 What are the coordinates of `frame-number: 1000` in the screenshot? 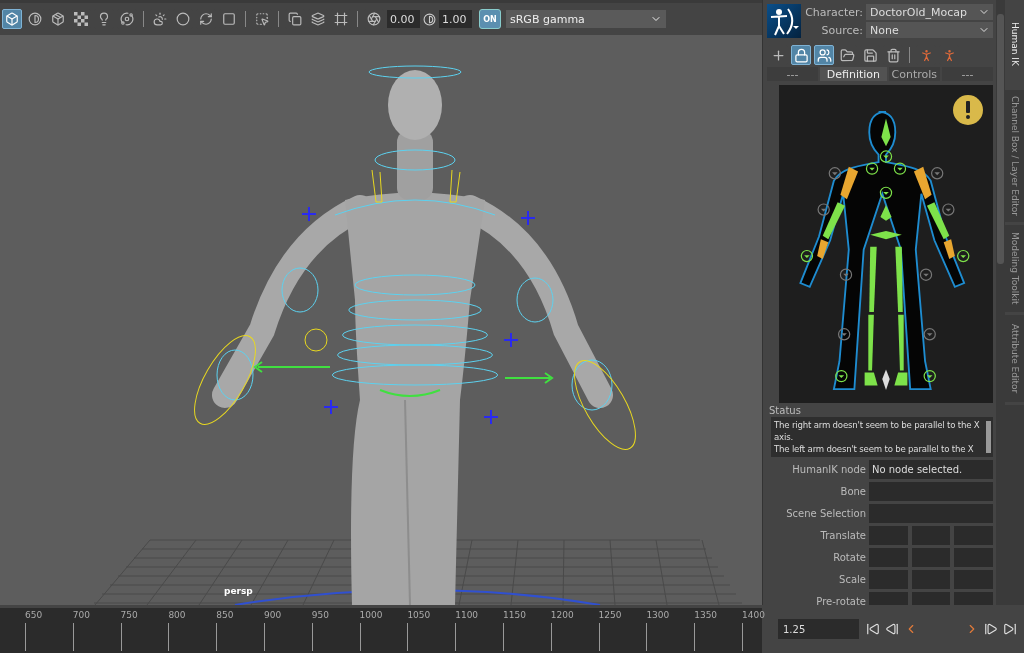 It's located at (371, 615).